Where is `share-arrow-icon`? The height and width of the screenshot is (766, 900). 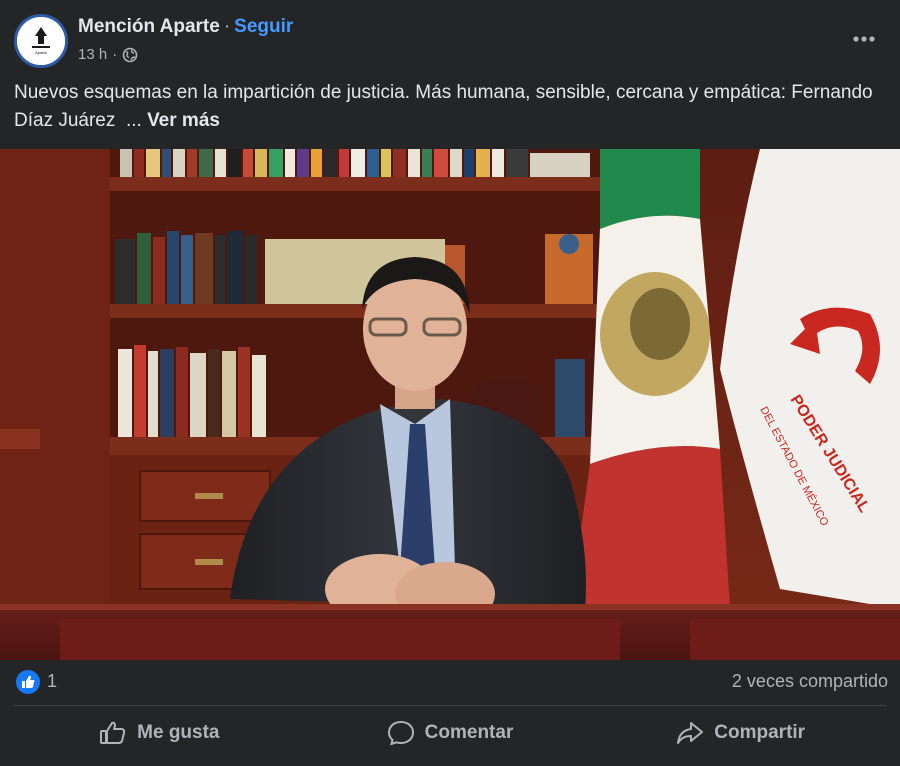 share-arrow-icon is located at coordinates (690, 733).